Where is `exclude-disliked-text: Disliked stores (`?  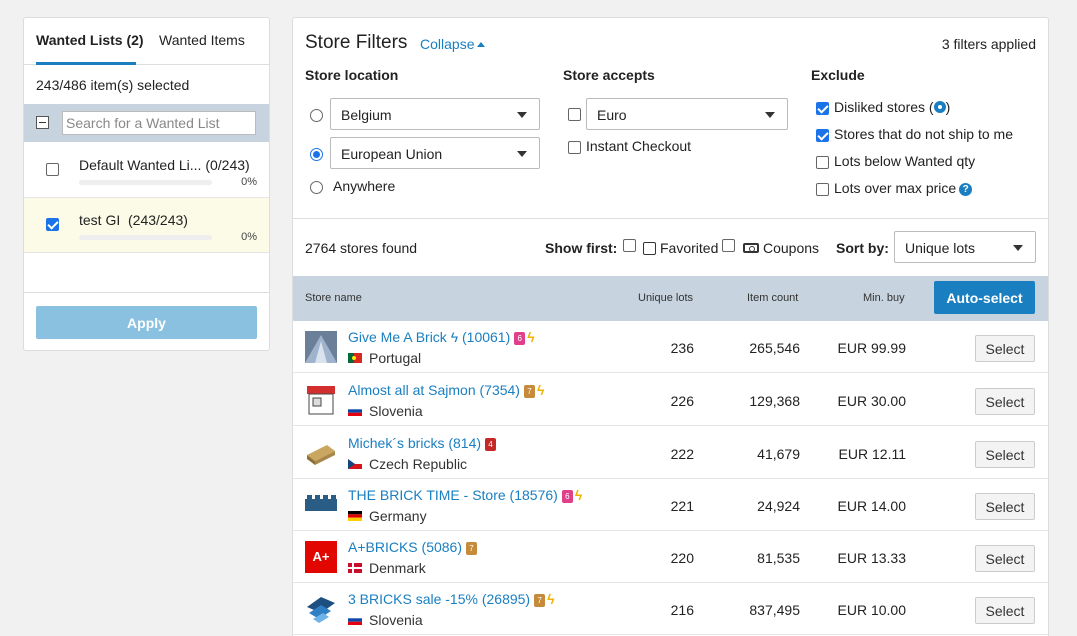 exclude-disliked-text: Disliked stores ( is located at coordinates (884, 107).